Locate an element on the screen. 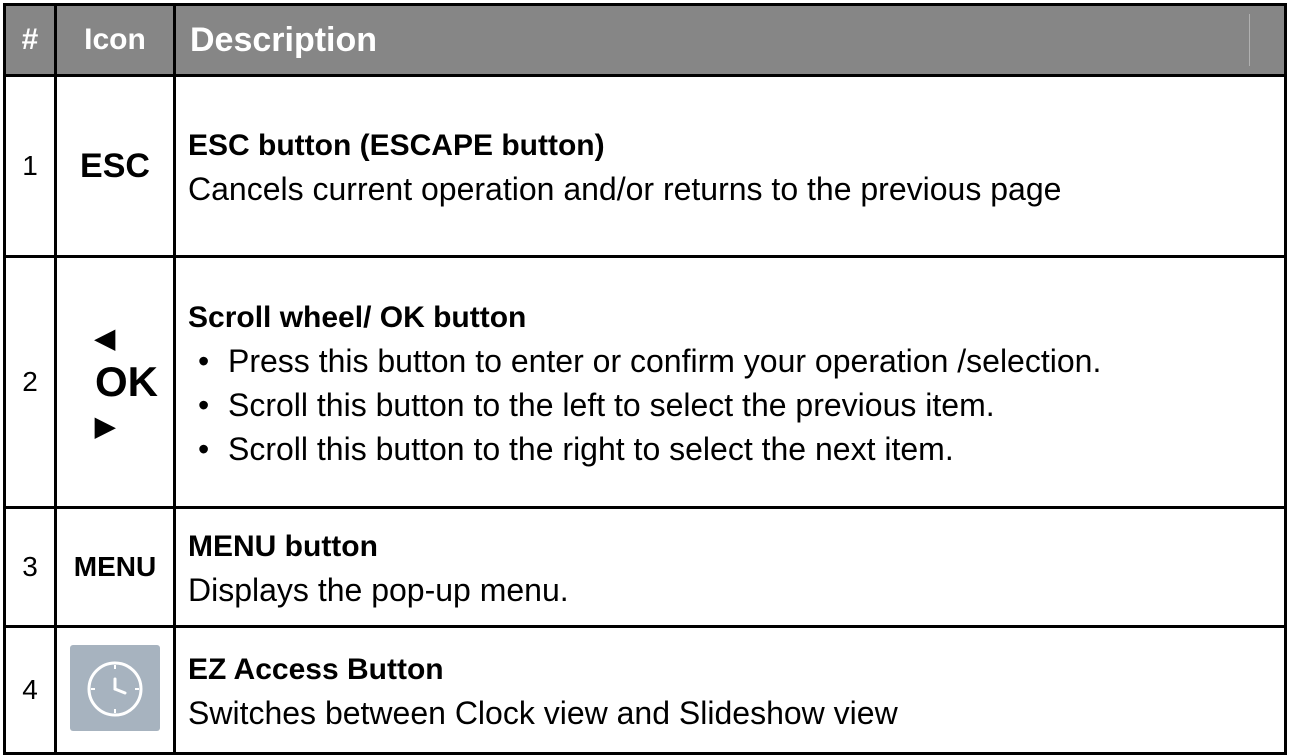  row-title: ESC button (ESCAPE button) is located at coordinates (396, 145).